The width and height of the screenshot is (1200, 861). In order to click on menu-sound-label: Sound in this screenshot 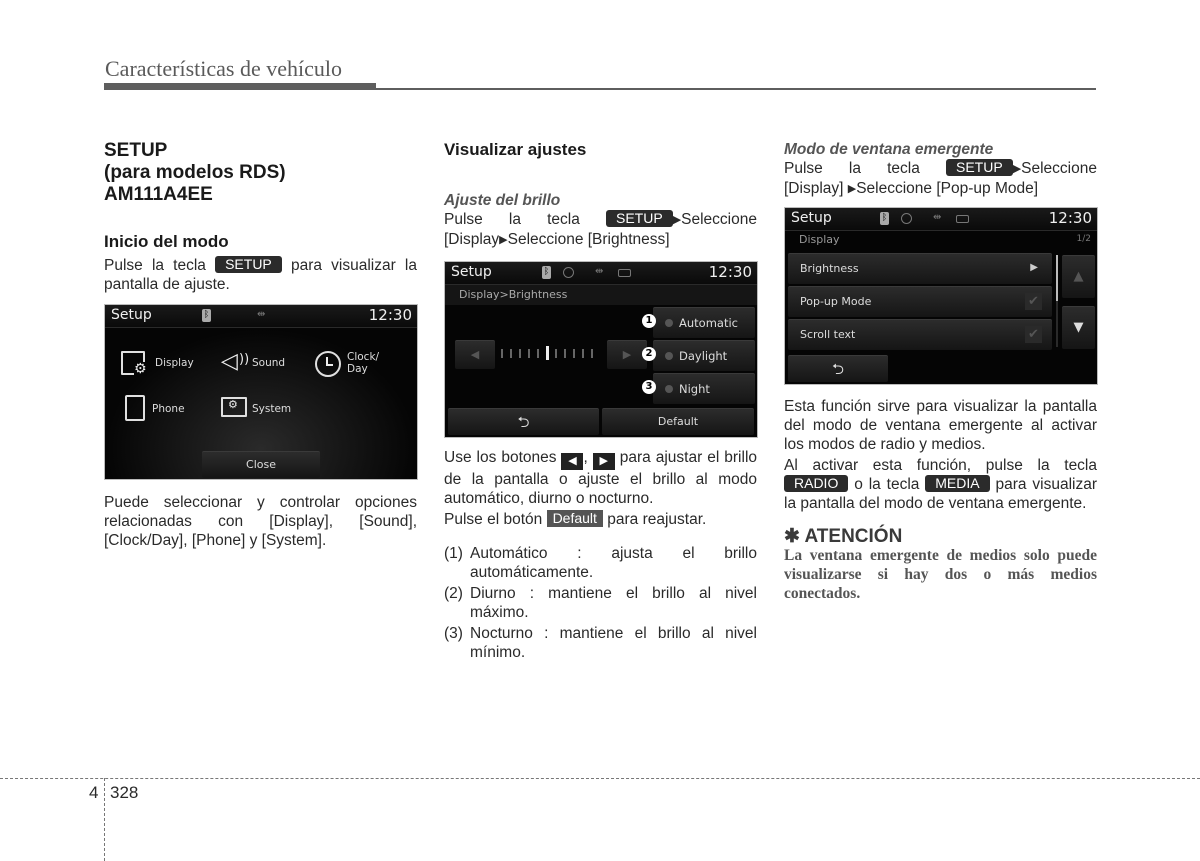, I will do `click(269, 363)`.